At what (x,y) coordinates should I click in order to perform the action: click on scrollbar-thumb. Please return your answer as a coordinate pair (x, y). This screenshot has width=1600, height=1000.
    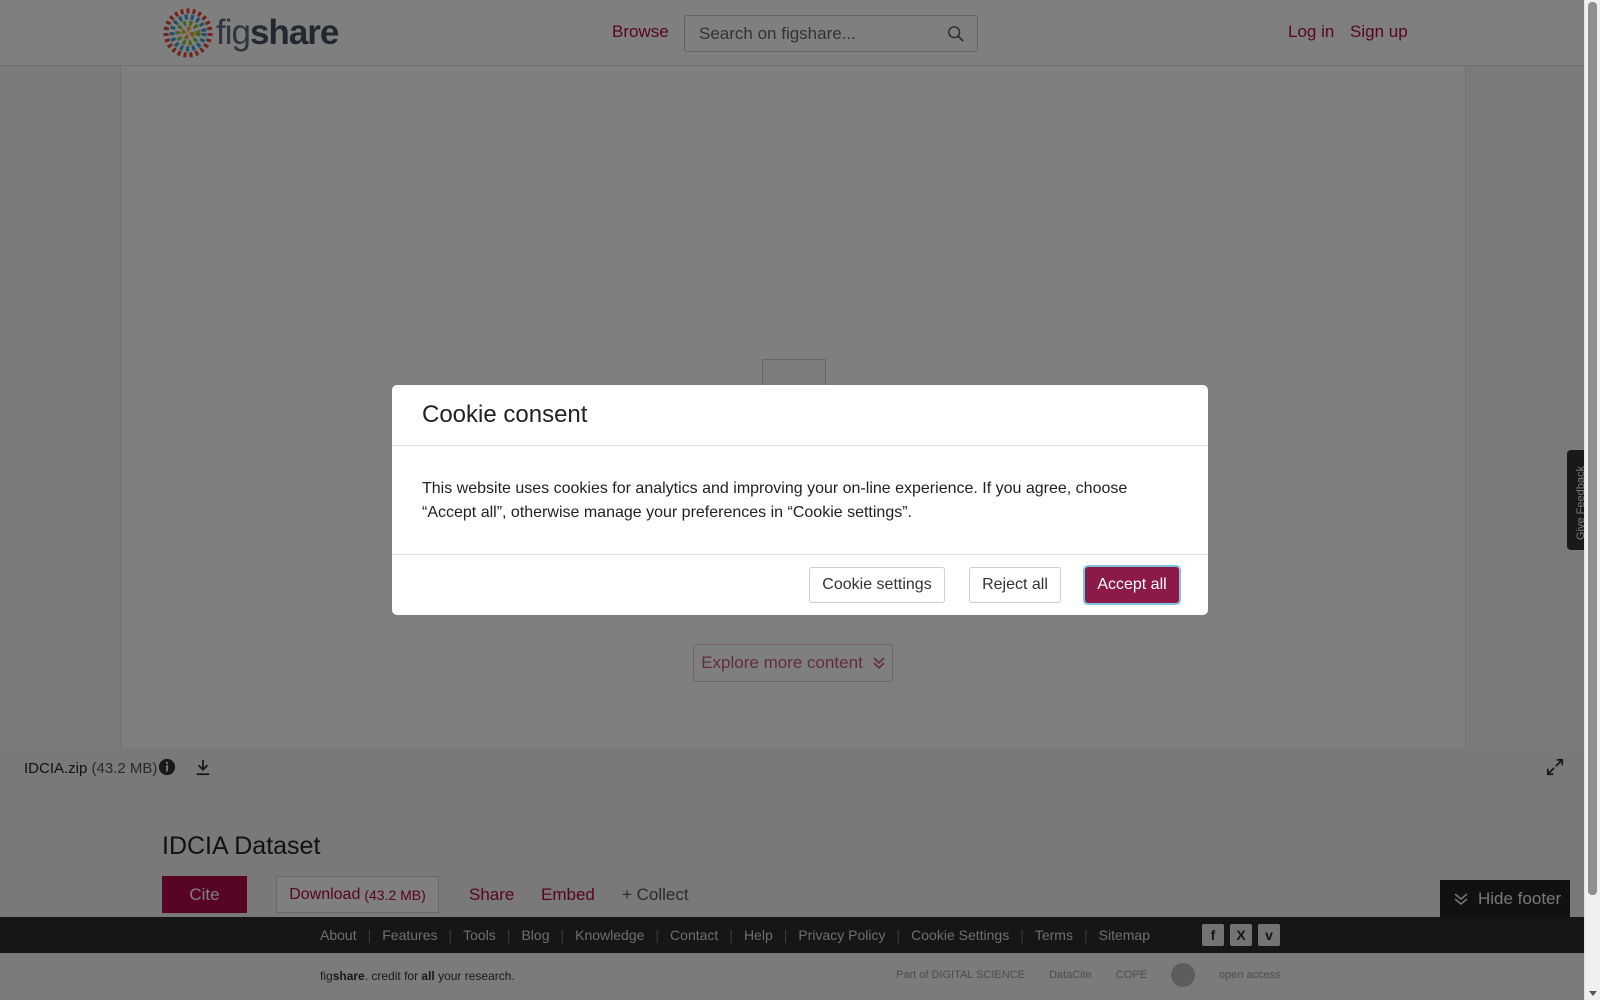
    Looking at the image, I should click on (1592, 448).